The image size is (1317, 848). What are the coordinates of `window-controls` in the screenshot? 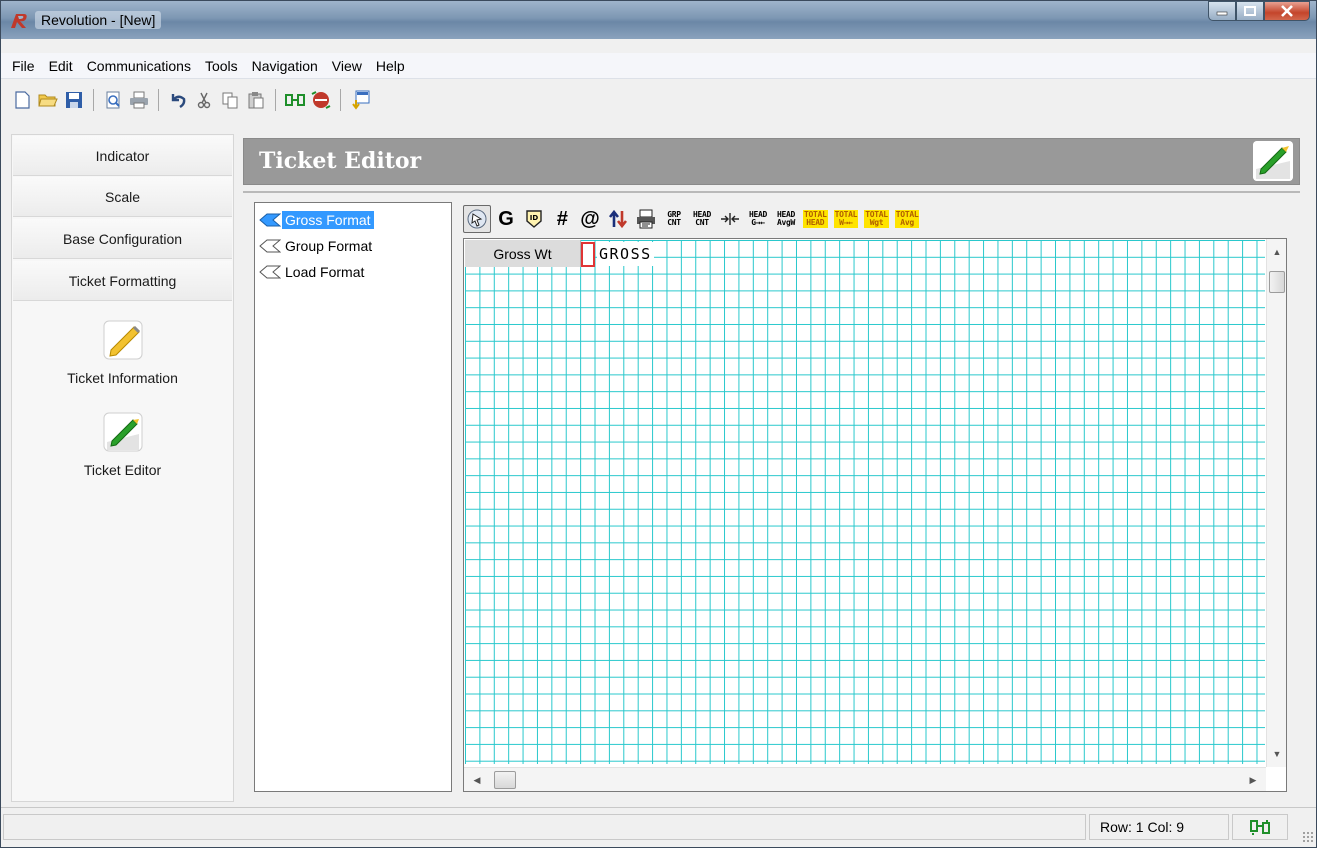 It's located at (1259, 12).